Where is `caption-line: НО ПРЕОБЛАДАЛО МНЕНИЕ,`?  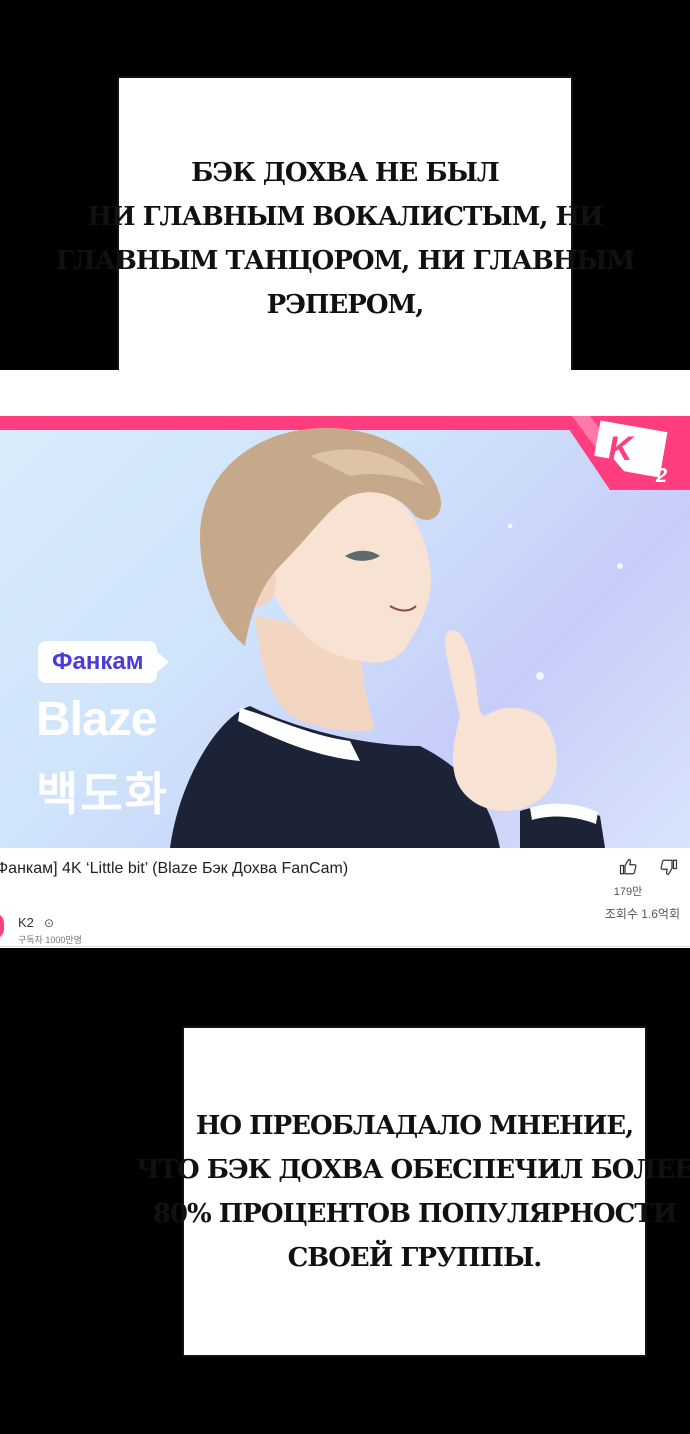 caption-line: НО ПРЕОБЛАДАЛО МНЕНИЕ, is located at coordinates (414, 1125).